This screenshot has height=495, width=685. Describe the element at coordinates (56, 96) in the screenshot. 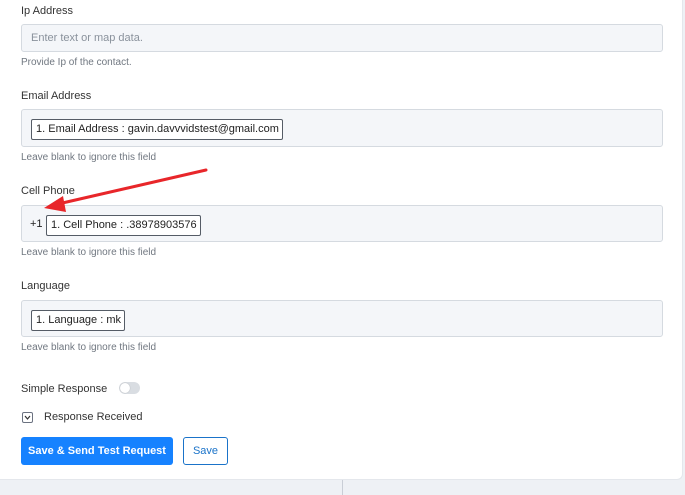

I see `email-address-label: Email Address` at that location.